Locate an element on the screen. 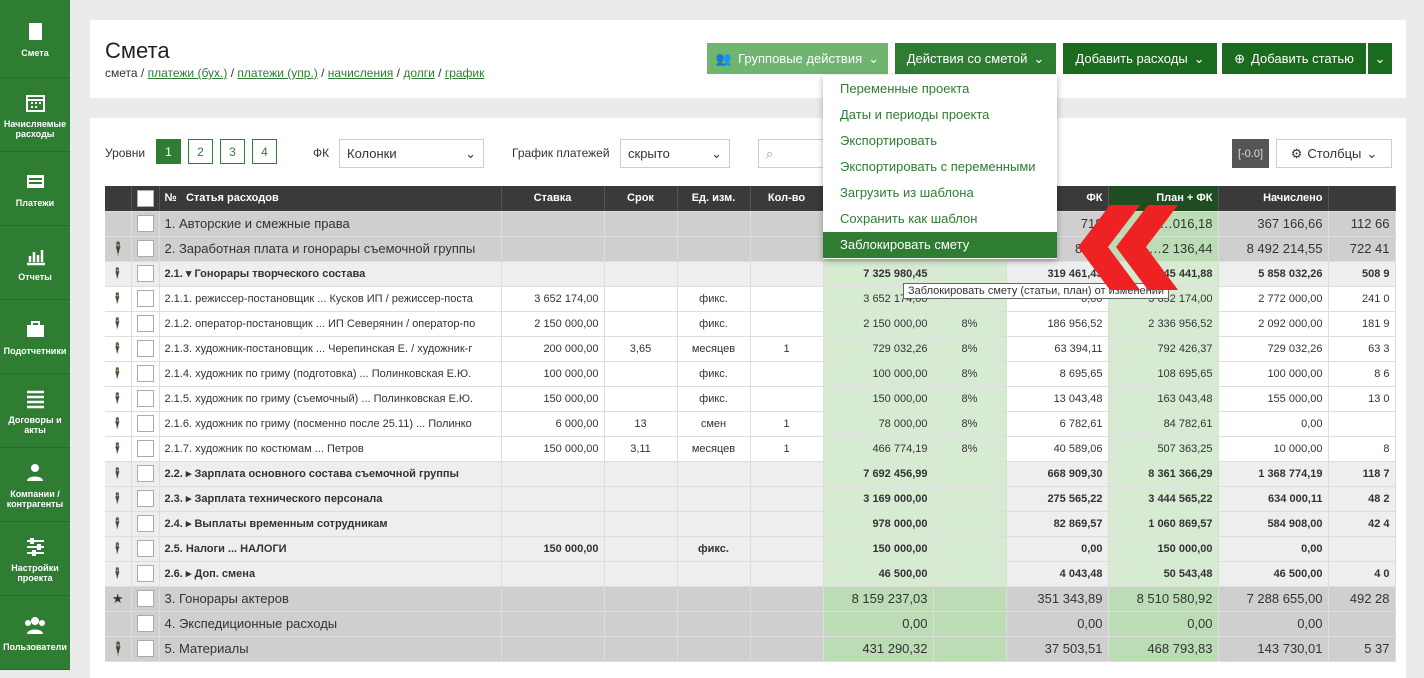 Image resolution: width=1424 pixels, height=678 pixels. sidebar-item: Настройки проекта is located at coordinates (35, 559).